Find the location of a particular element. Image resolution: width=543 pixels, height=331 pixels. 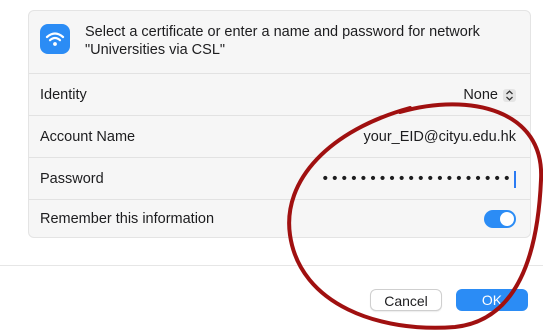

wifi-icon is located at coordinates (55, 39).